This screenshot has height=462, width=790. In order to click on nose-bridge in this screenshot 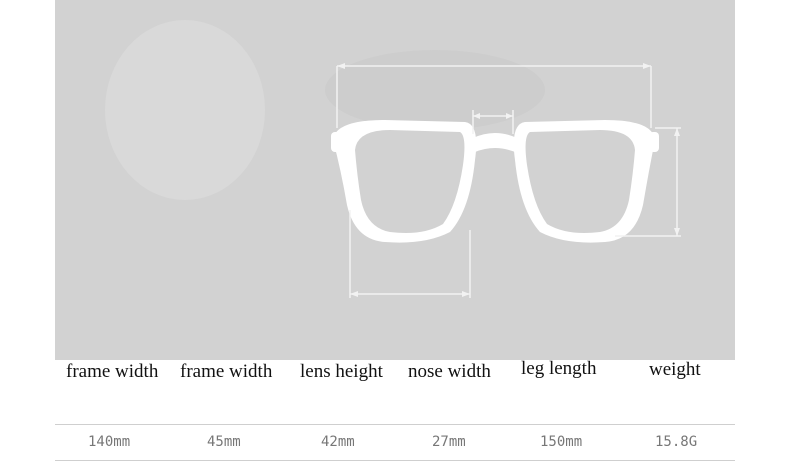, I will do `click(495, 142)`.